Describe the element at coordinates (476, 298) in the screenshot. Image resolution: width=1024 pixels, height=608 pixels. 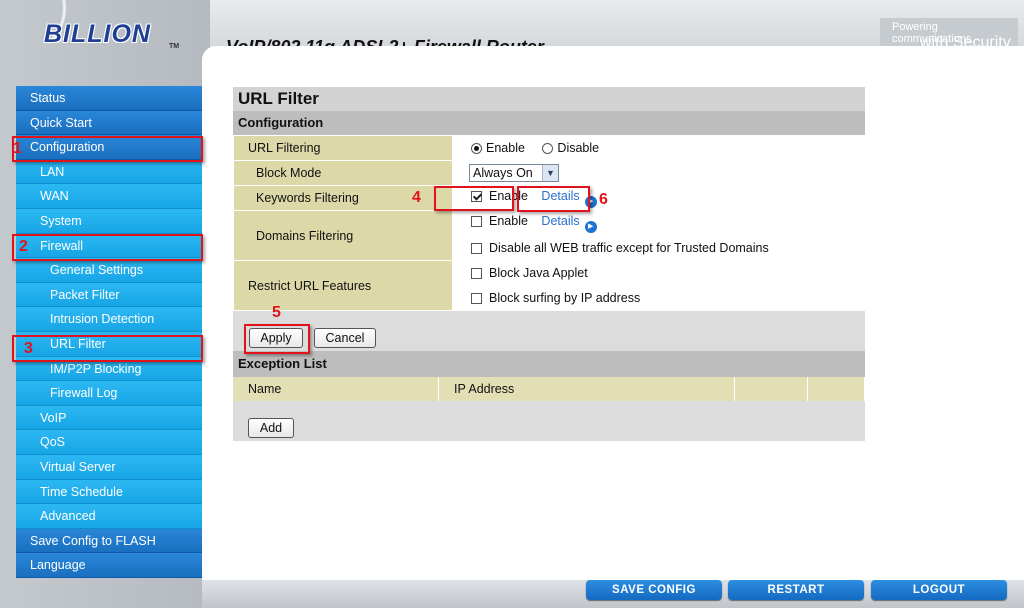
I see `block-ip-surfing-checkbox` at that location.